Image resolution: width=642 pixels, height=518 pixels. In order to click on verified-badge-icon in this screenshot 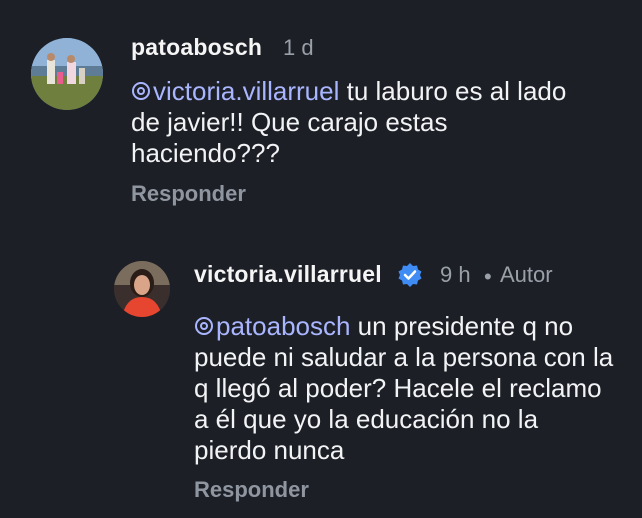, I will do `click(410, 275)`.